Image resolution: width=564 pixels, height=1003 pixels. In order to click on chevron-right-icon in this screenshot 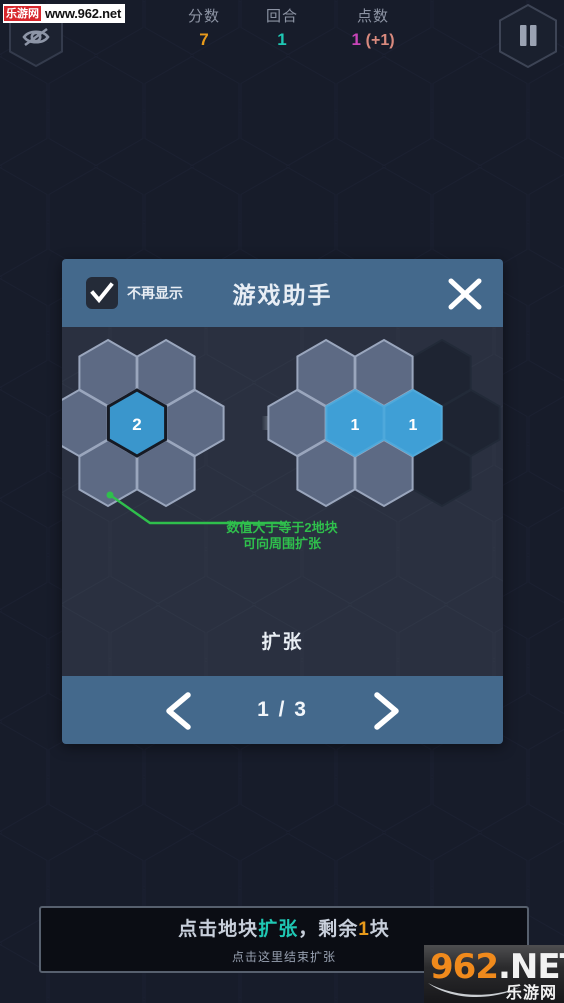, I will do `click(386, 711)`.